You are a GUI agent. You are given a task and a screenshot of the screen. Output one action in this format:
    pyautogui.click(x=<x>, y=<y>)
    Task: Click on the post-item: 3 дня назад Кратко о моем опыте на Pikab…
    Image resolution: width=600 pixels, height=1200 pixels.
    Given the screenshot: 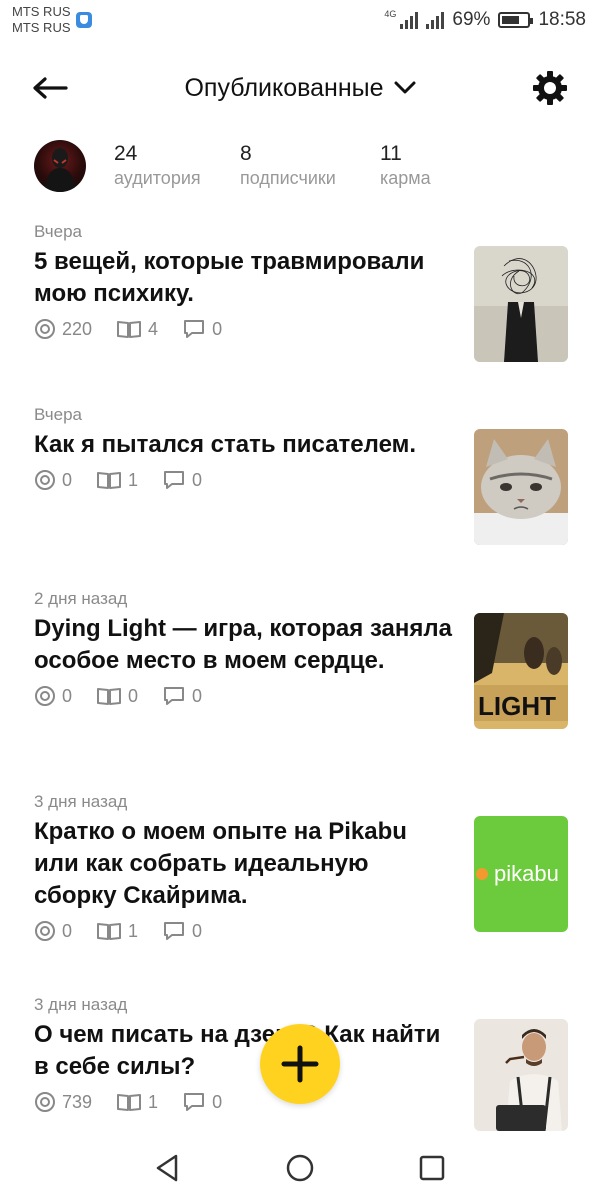 What is the action you would take?
    pyautogui.click(x=301, y=867)
    